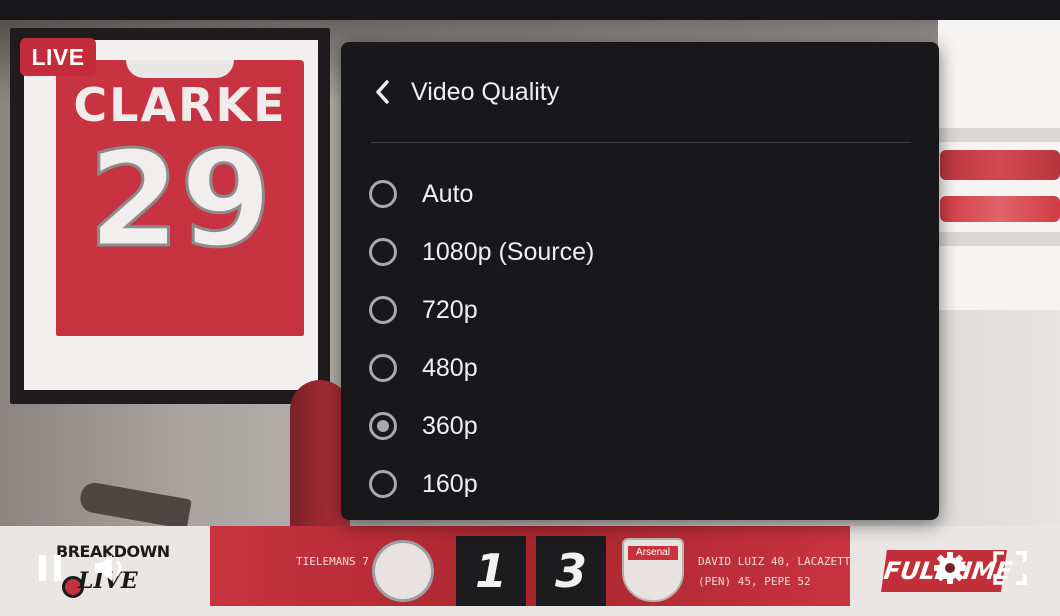 The height and width of the screenshot is (616, 1060). What do you see at coordinates (571, 571) in the screenshot?
I see `away-score: 3` at bounding box center [571, 571].